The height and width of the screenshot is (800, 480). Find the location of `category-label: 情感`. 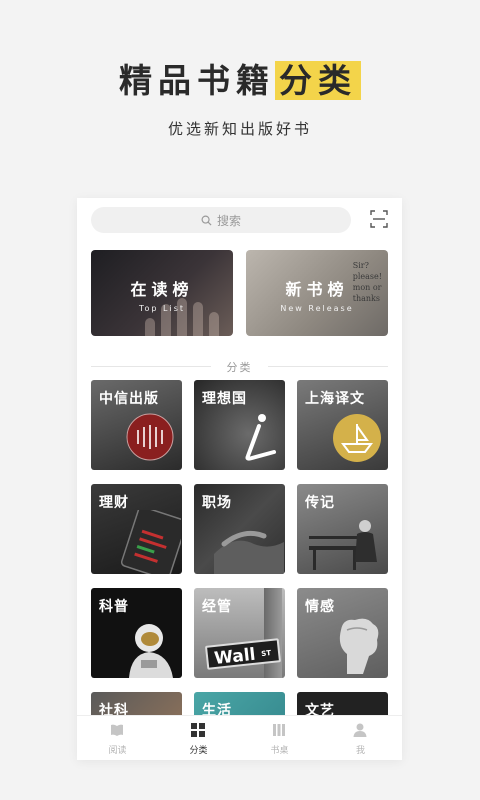

category-label: 情感 is located at coordinates (320, 607).